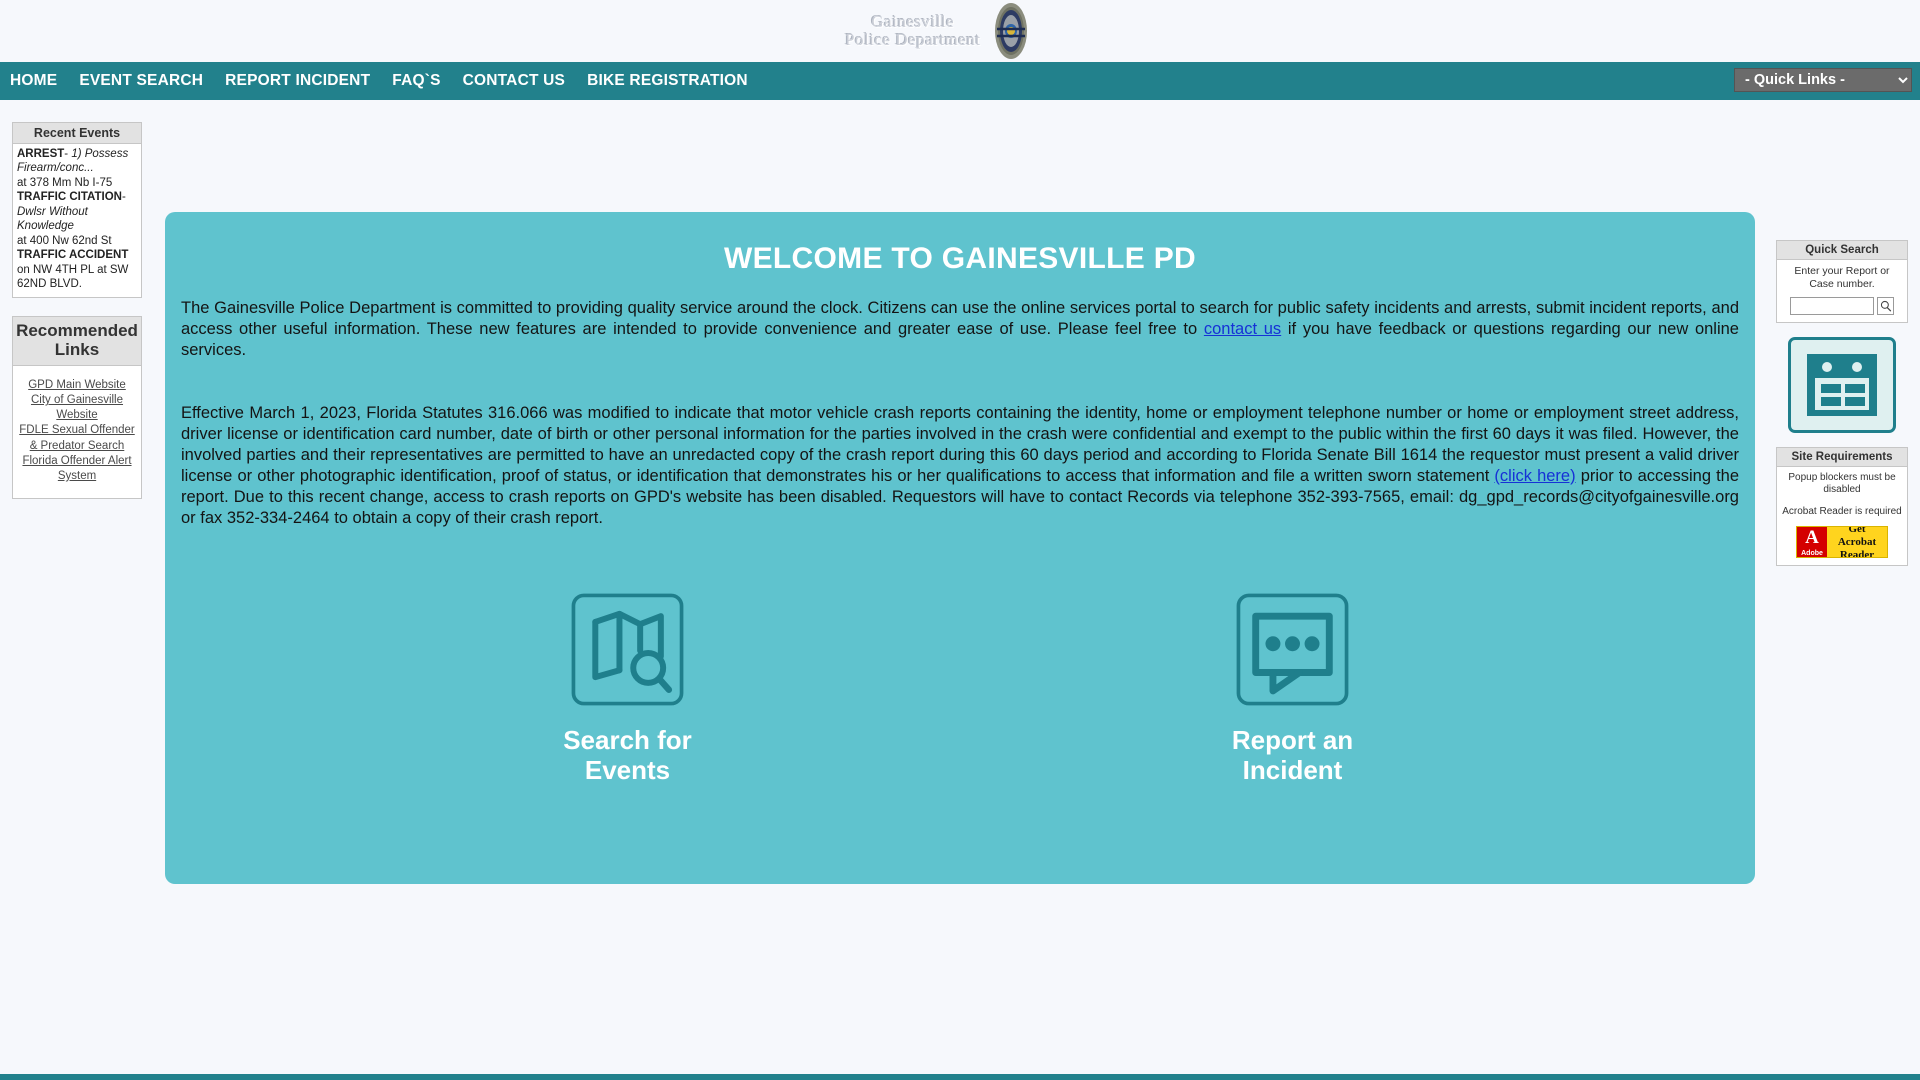  Describe the element at coordinates (123, 197) in the screenshot. I see `event-sep: -` at that location.